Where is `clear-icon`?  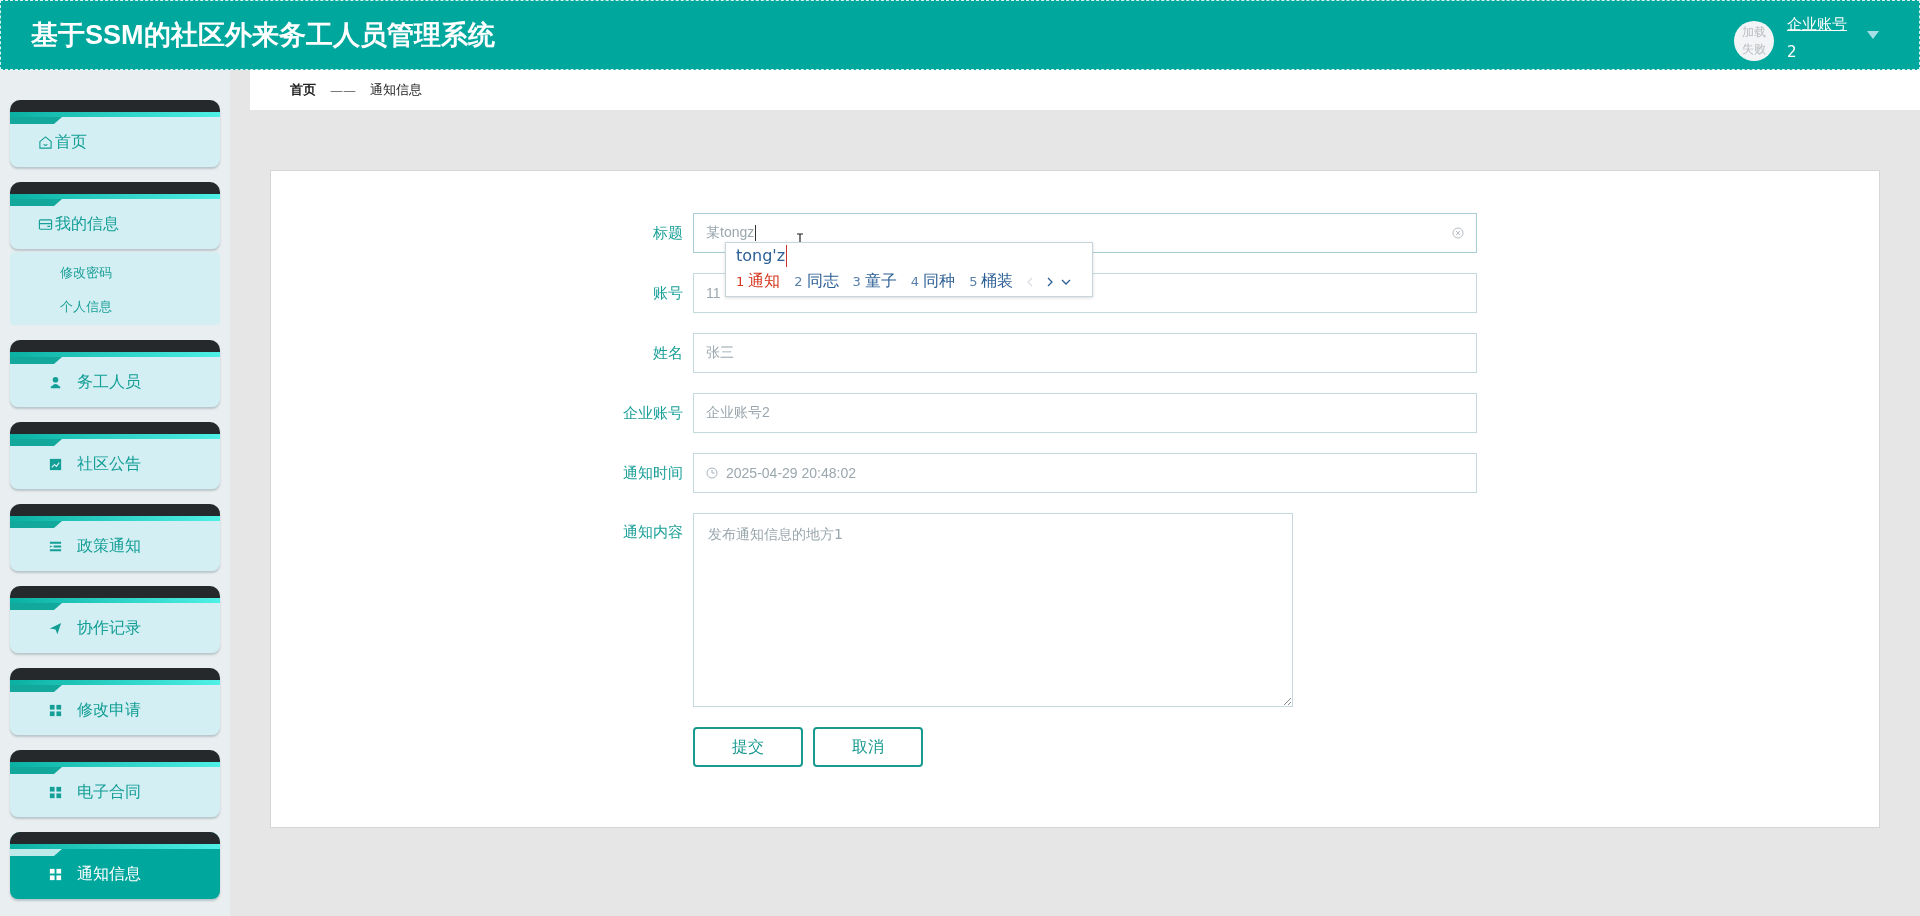 clear-icon is located at coordinates (1458, 233).